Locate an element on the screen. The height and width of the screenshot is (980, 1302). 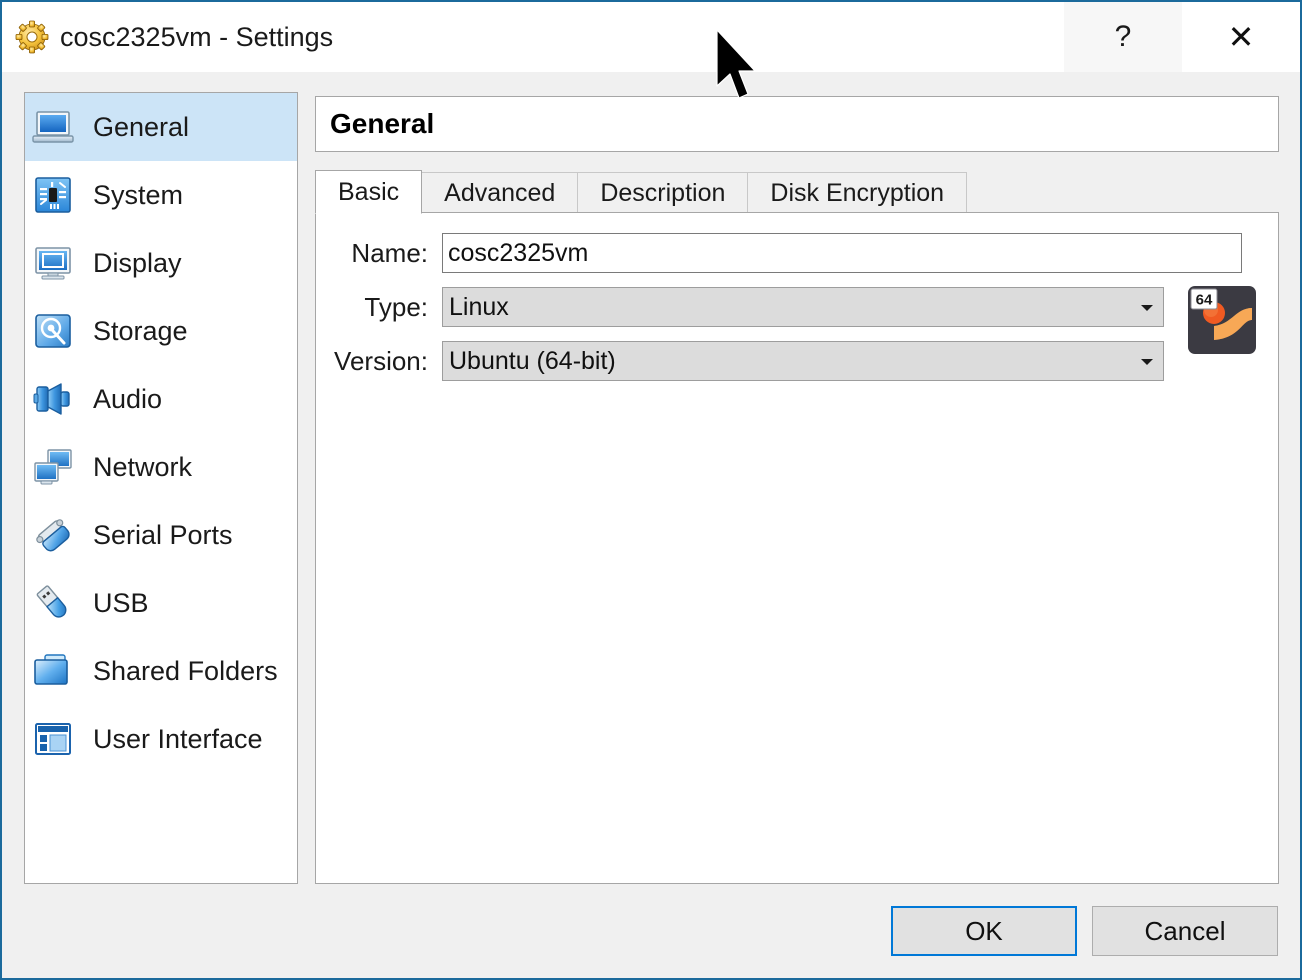
tab-basic: Basic is located at coordinates (369, 192).